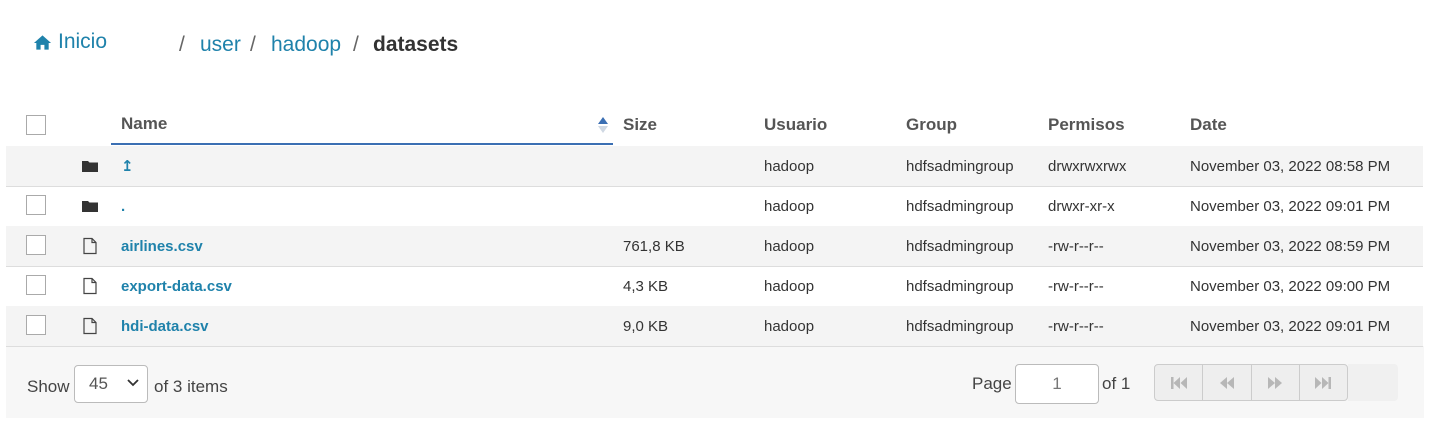 The height and width of the screenshot is (427, 1438). What do you see at coordinates (162, 246) in the screenshot?
I see `file-name-link: airlines.csv` at bounding box center [162, 246].